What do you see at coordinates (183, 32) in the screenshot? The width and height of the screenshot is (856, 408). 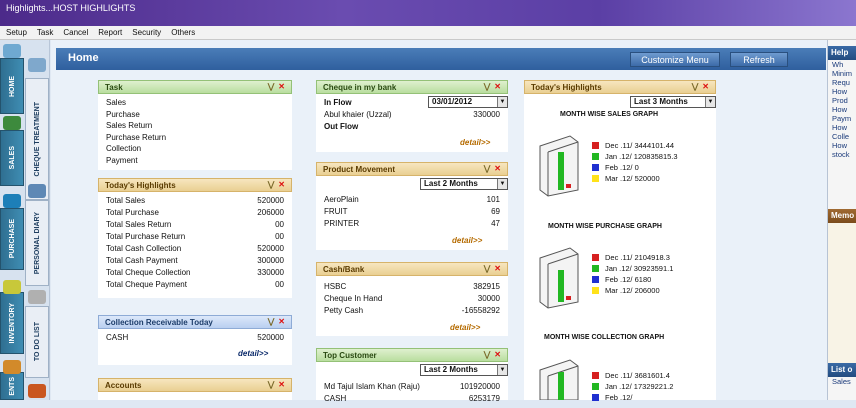 I see `menu-others: Others` at bounding box center [183, 32].